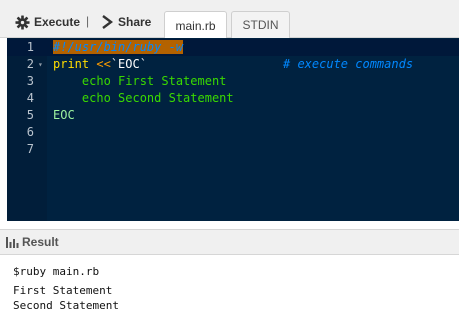 The width and height of the screenshot is (459, 316). I want to click on heredoc-operator: <<, so click(100, 64).